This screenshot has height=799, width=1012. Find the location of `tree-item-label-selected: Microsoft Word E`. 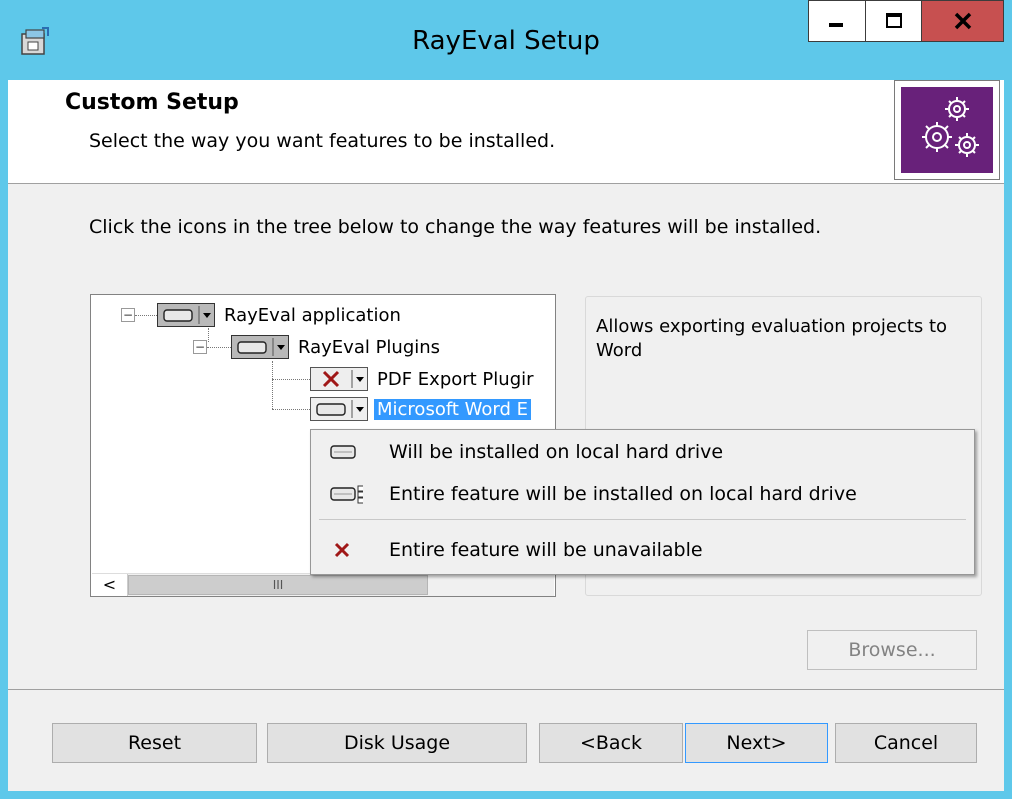

tree-item-label-selected: Microsoft Word E is located at coordinates (452, 409).